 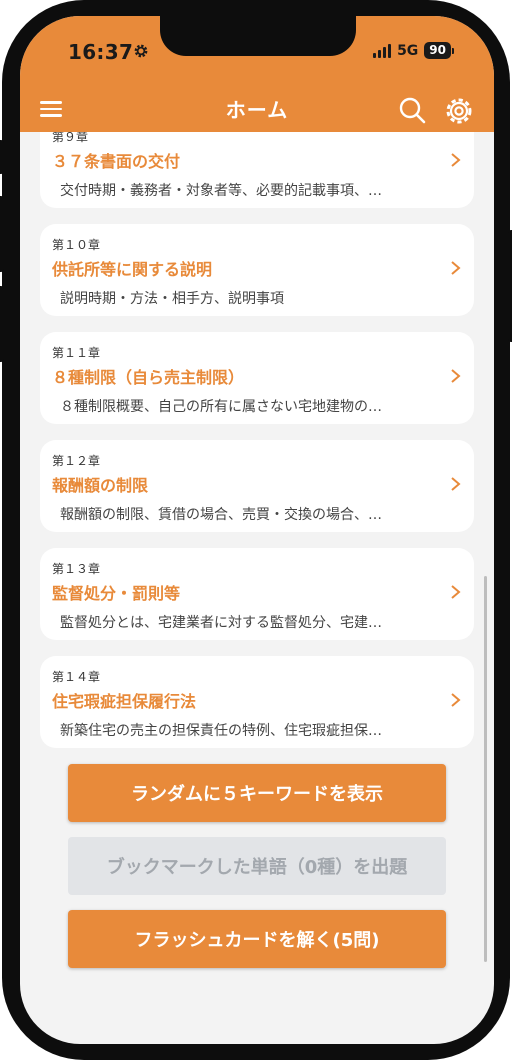 What do you see at coordinates (172, 299) in the screenshot?
I see `chapter-description: 説明時期・方法・相手方、説明事項` at bounding box center [172, 299].